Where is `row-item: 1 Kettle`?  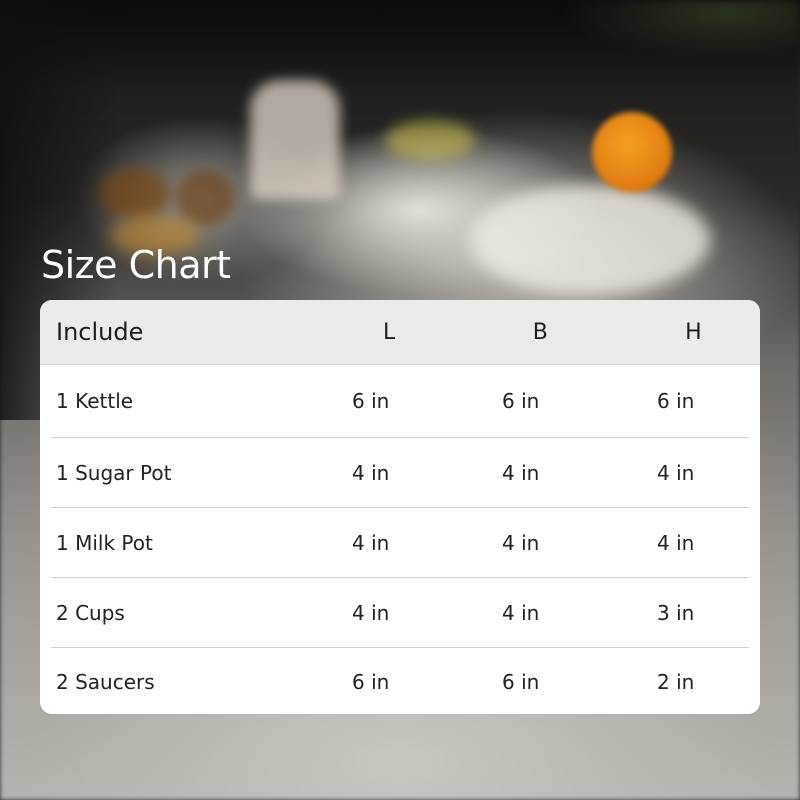 row-item: 1 Kettle is located at coordinates (95, 401).